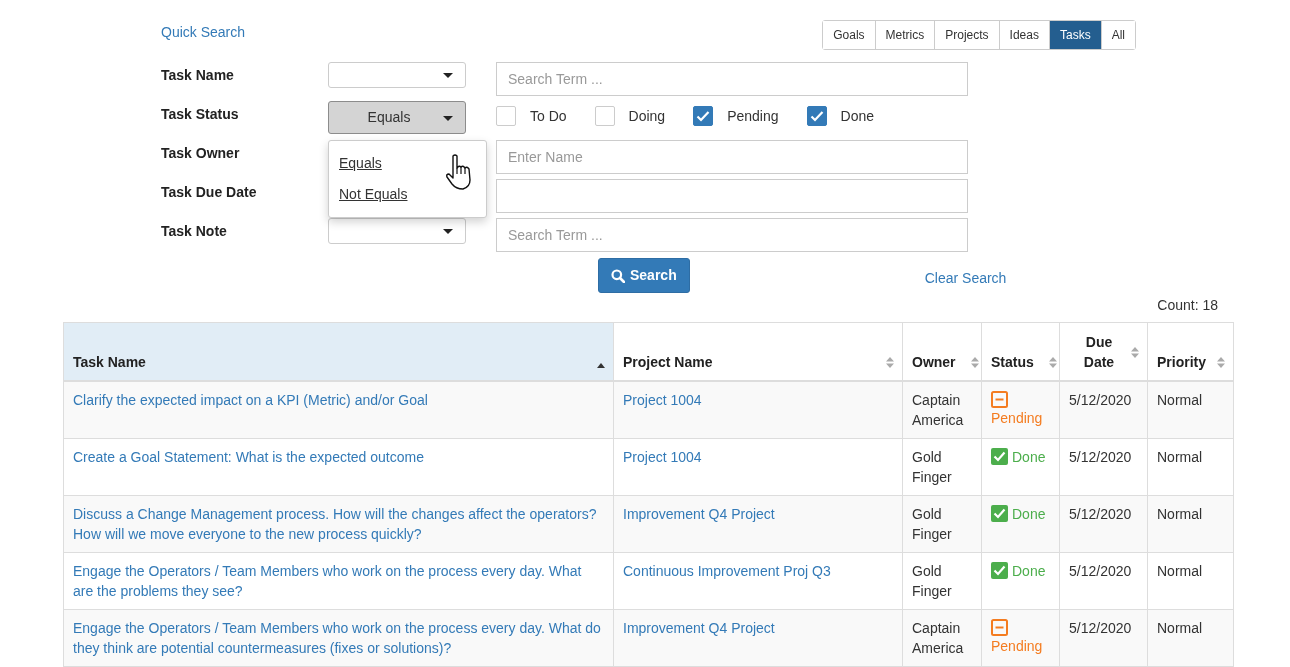  Describe the element at coordinates (732, 157) in the screenshot. I see `search-field: Enter Name` at that location.